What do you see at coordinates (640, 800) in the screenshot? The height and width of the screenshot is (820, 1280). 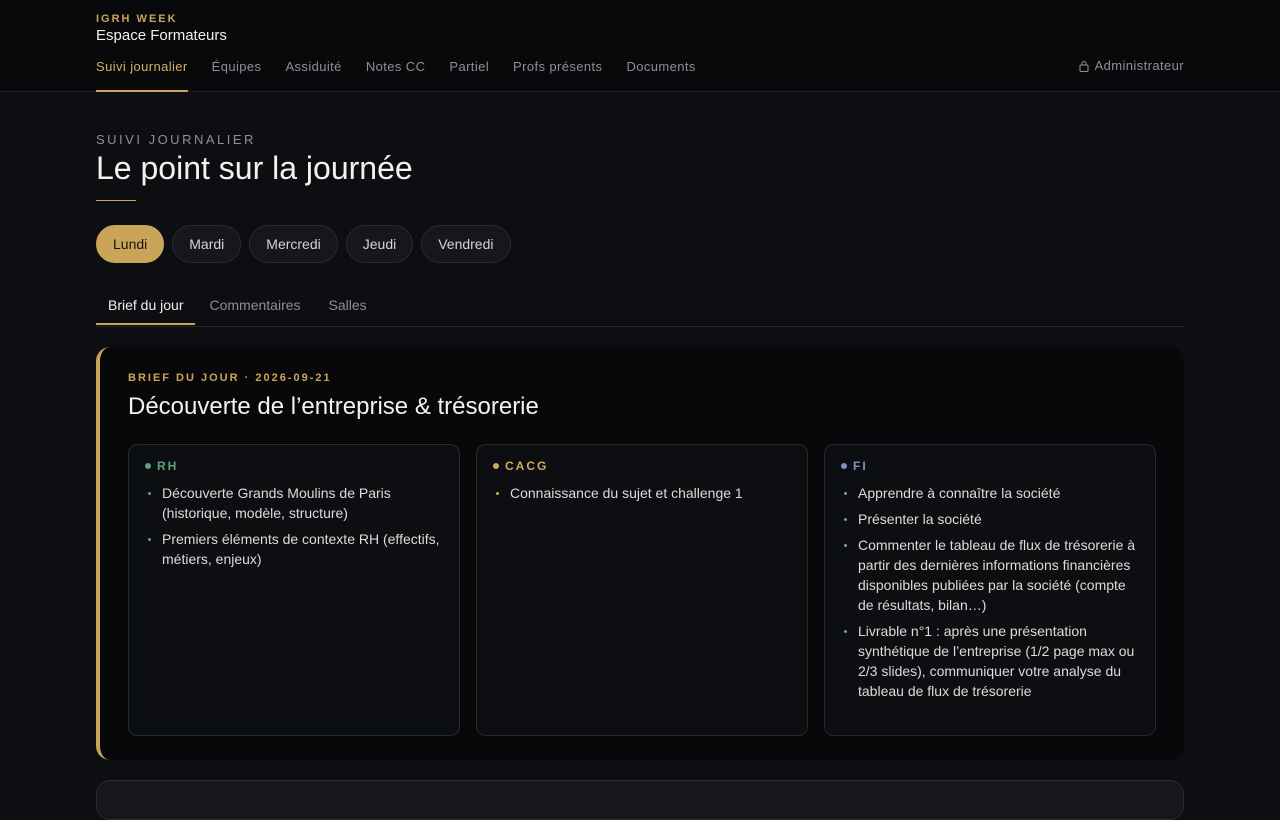 I see `next-card` at bounding box center [640, 800].